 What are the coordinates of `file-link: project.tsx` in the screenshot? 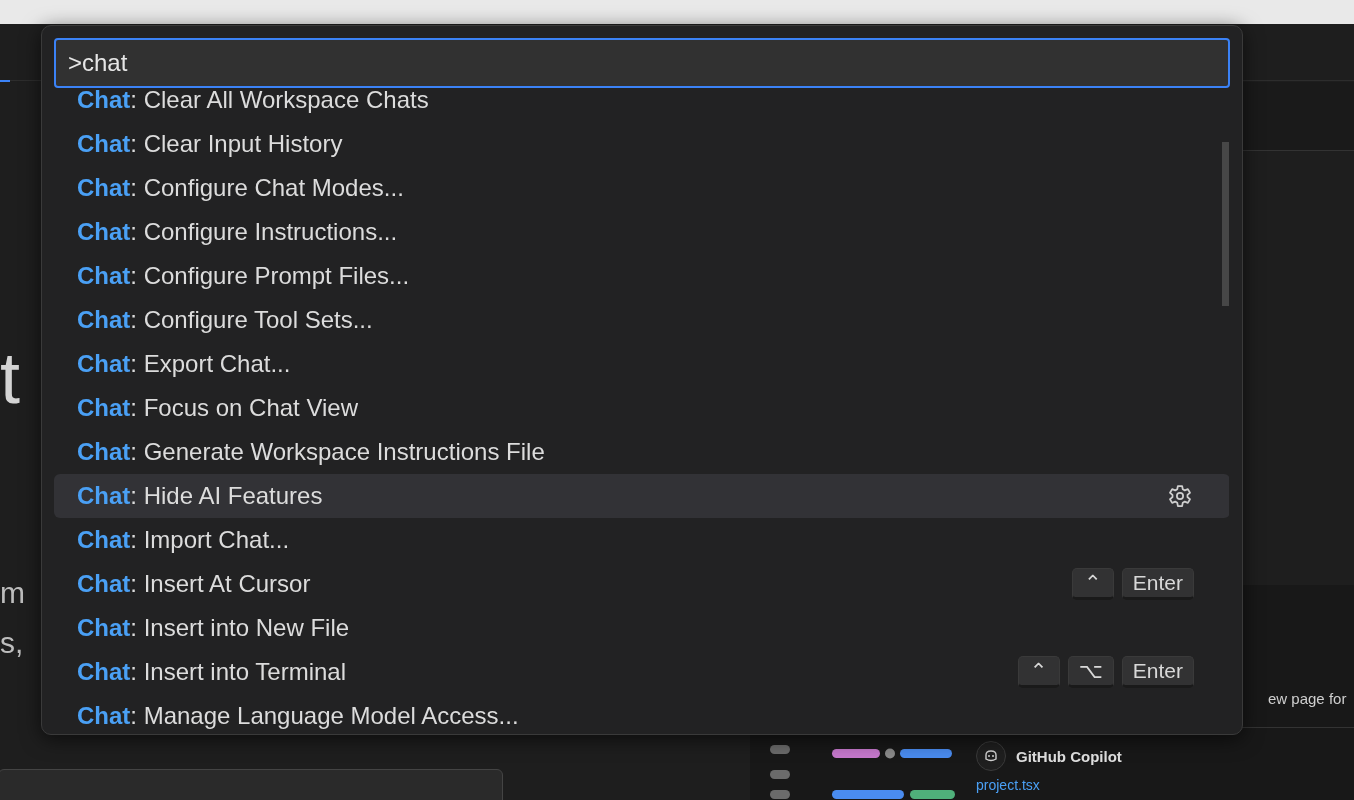 It's located at (1008, 785).